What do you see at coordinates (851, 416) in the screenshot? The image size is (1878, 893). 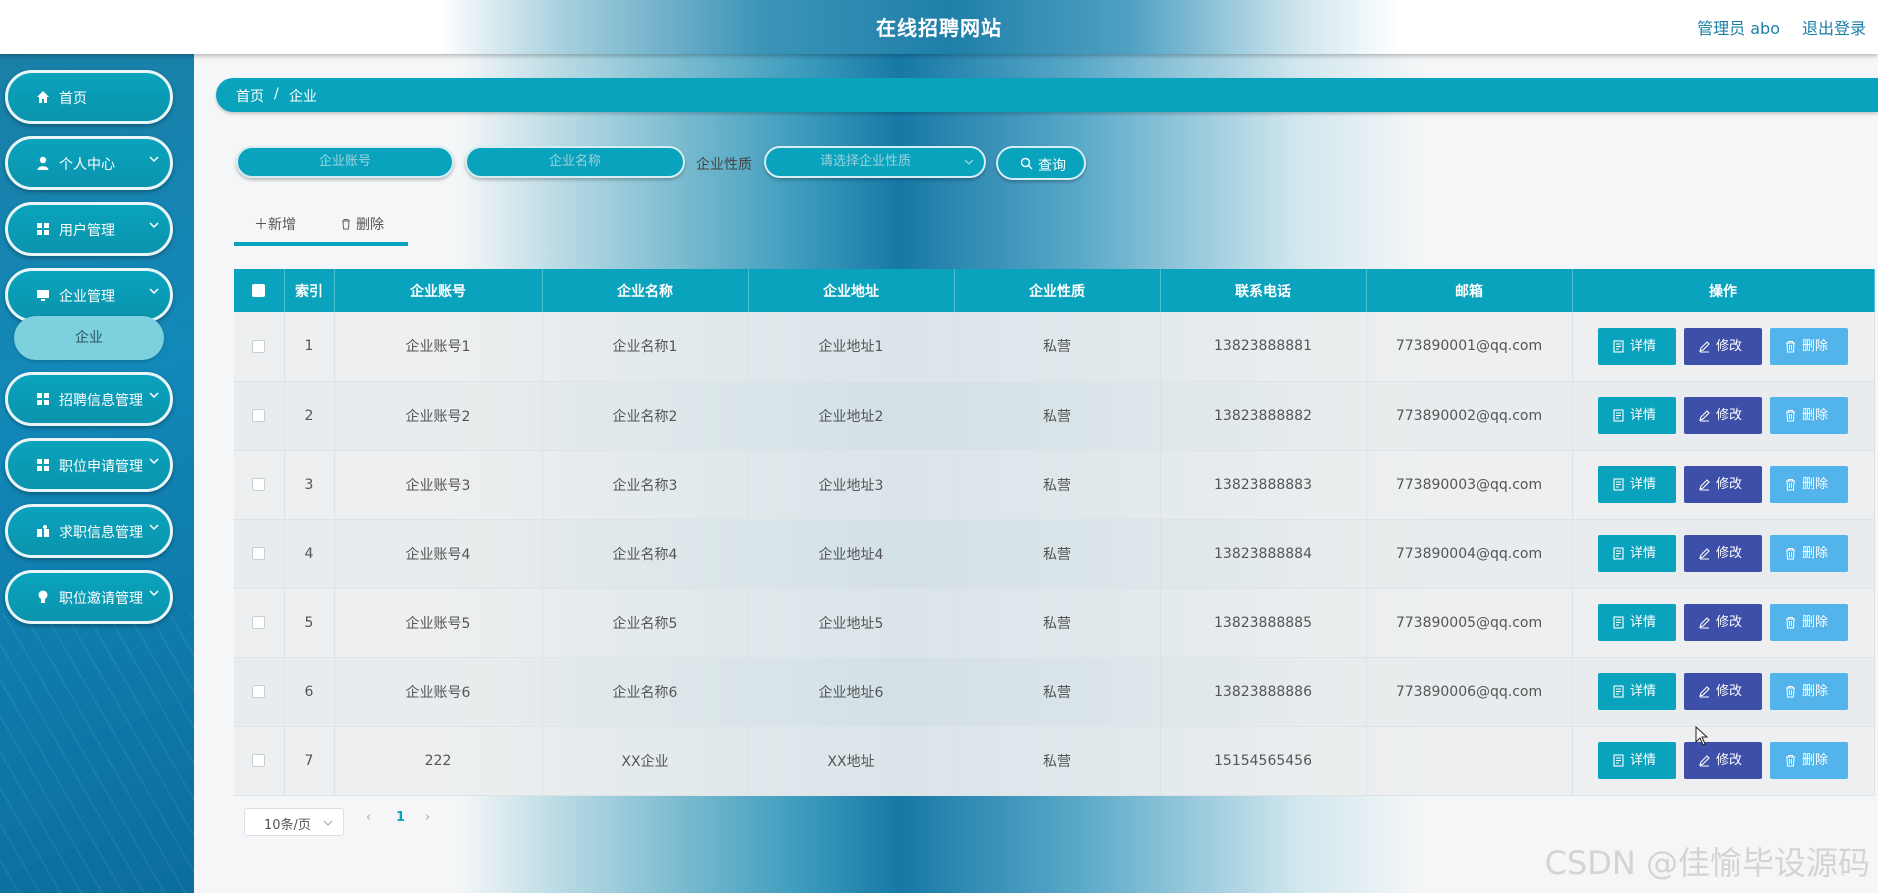 I see `cell-address: 企业地址2` at bounding box center [851, 416].